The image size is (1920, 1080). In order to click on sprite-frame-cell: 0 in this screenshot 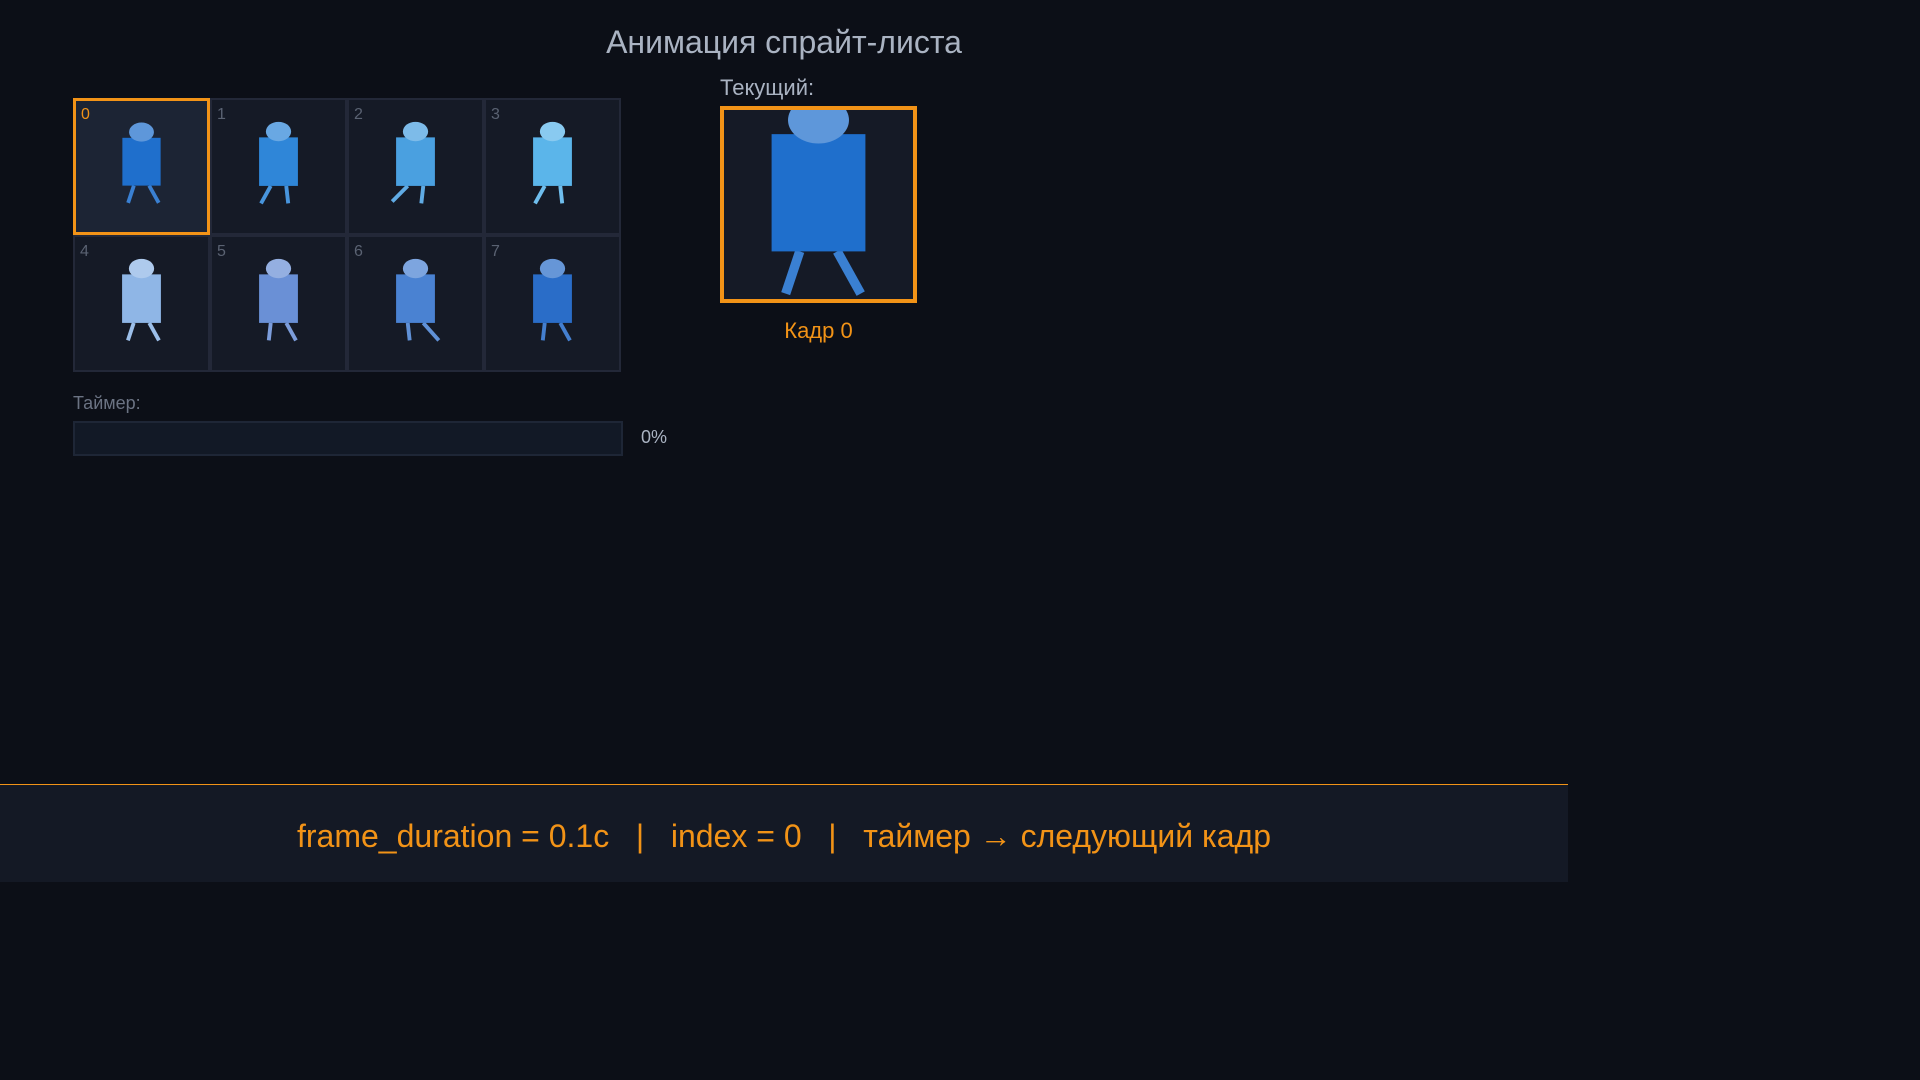, I will do `click(141, 166)`.